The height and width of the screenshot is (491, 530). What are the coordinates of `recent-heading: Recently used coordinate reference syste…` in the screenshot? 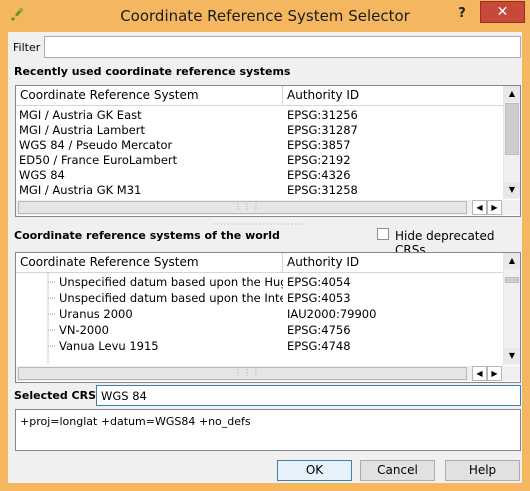 It's located at (152, 71).